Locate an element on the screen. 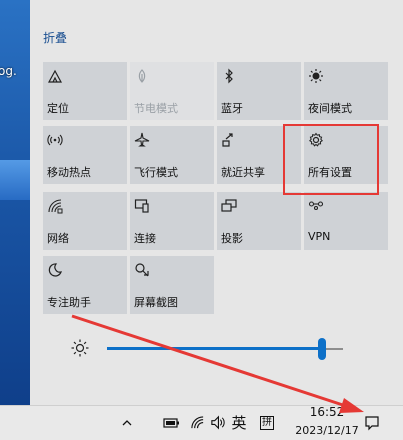 Image resolution: width=403 pixels, height=440 pixels. brightness-slider-fill is located at coordinates (214, 348).